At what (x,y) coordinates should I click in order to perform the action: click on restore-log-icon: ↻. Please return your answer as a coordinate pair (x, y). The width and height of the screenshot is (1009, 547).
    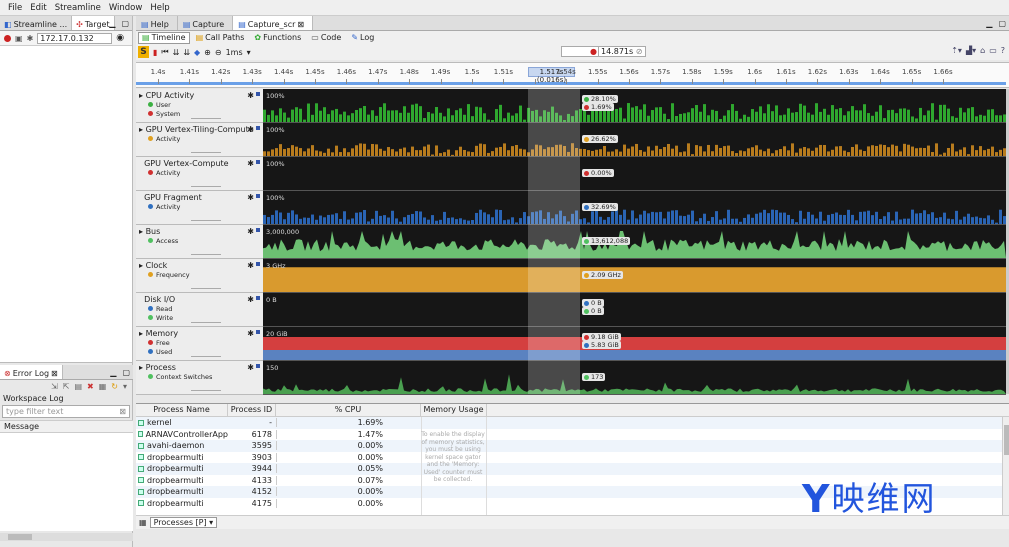
    Looking at the image, I should click on (114, 386).